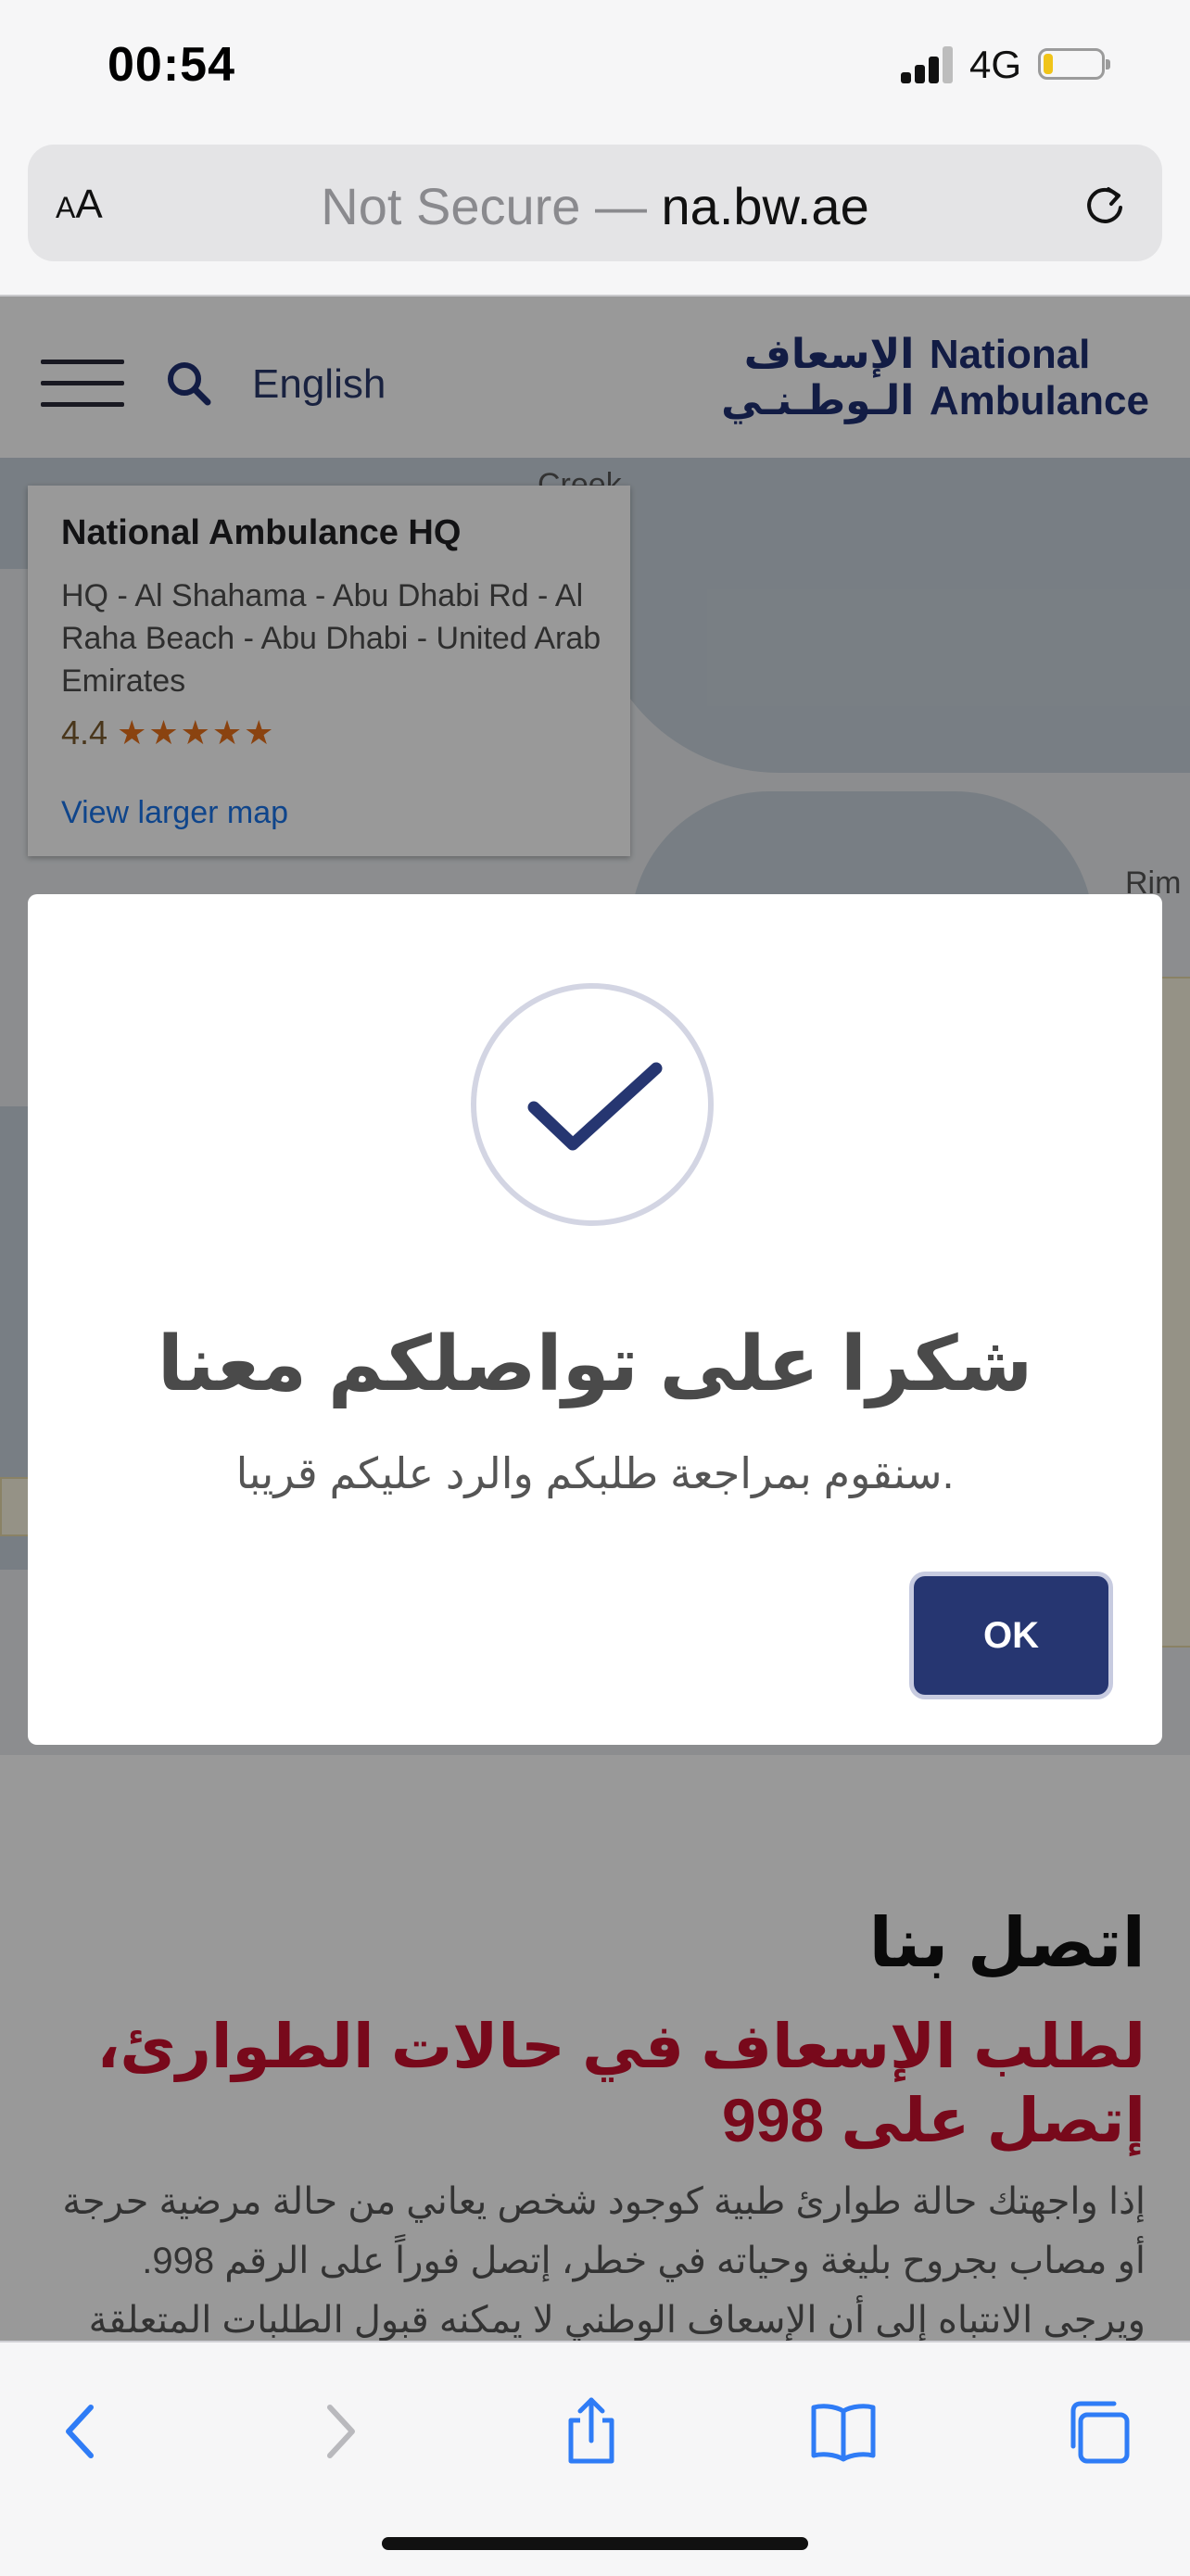 Image resolution: width=1190 pixels, height=2576 pixels. I want to click on bookmarks-icon, so click(843, 2431).